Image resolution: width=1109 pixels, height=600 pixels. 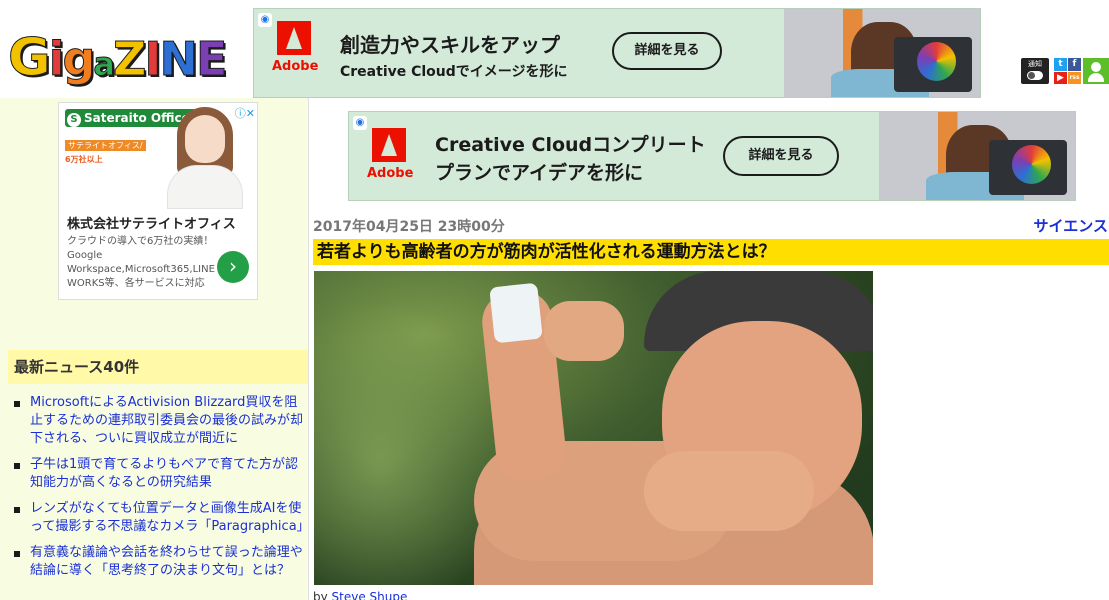 I want to click on article-category-link: サイエンス, so click(x=1070, y=225).